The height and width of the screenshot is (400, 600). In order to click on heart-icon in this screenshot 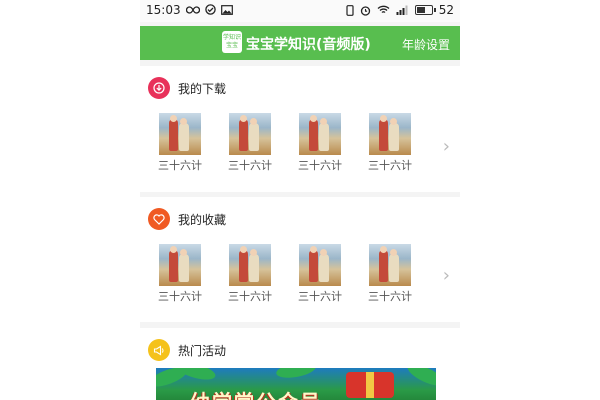, I will do `click(159, 219)`.